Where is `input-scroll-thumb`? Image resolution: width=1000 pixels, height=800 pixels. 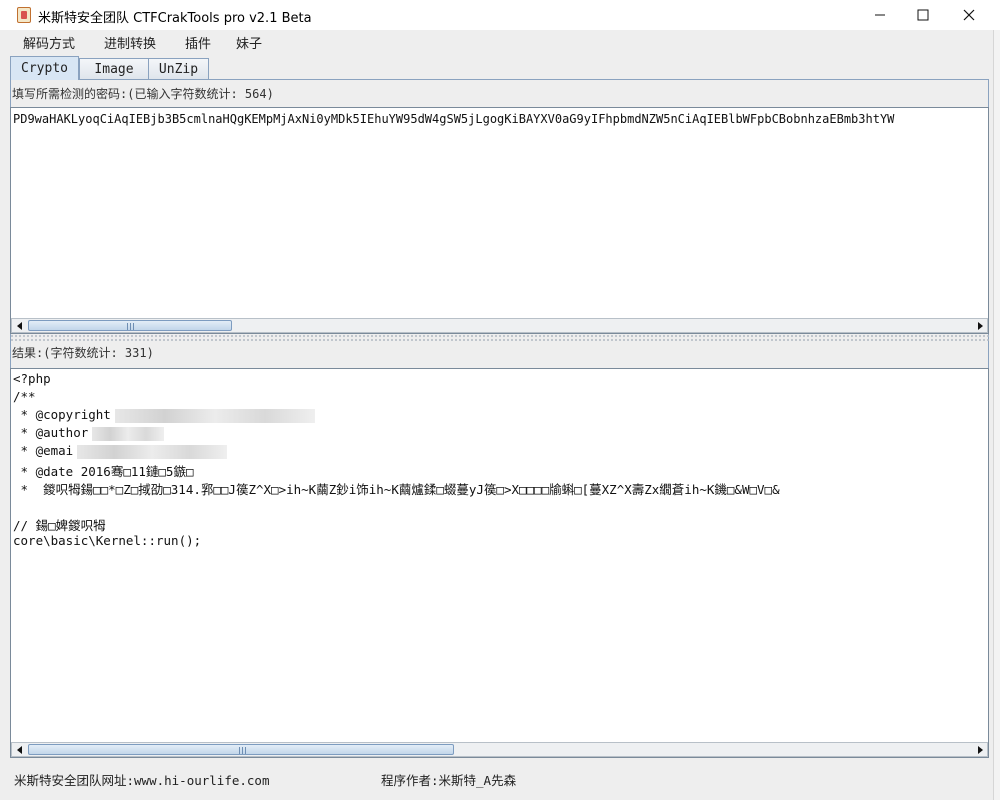 input-scroll-thumb is located at coordinates (130, 325).